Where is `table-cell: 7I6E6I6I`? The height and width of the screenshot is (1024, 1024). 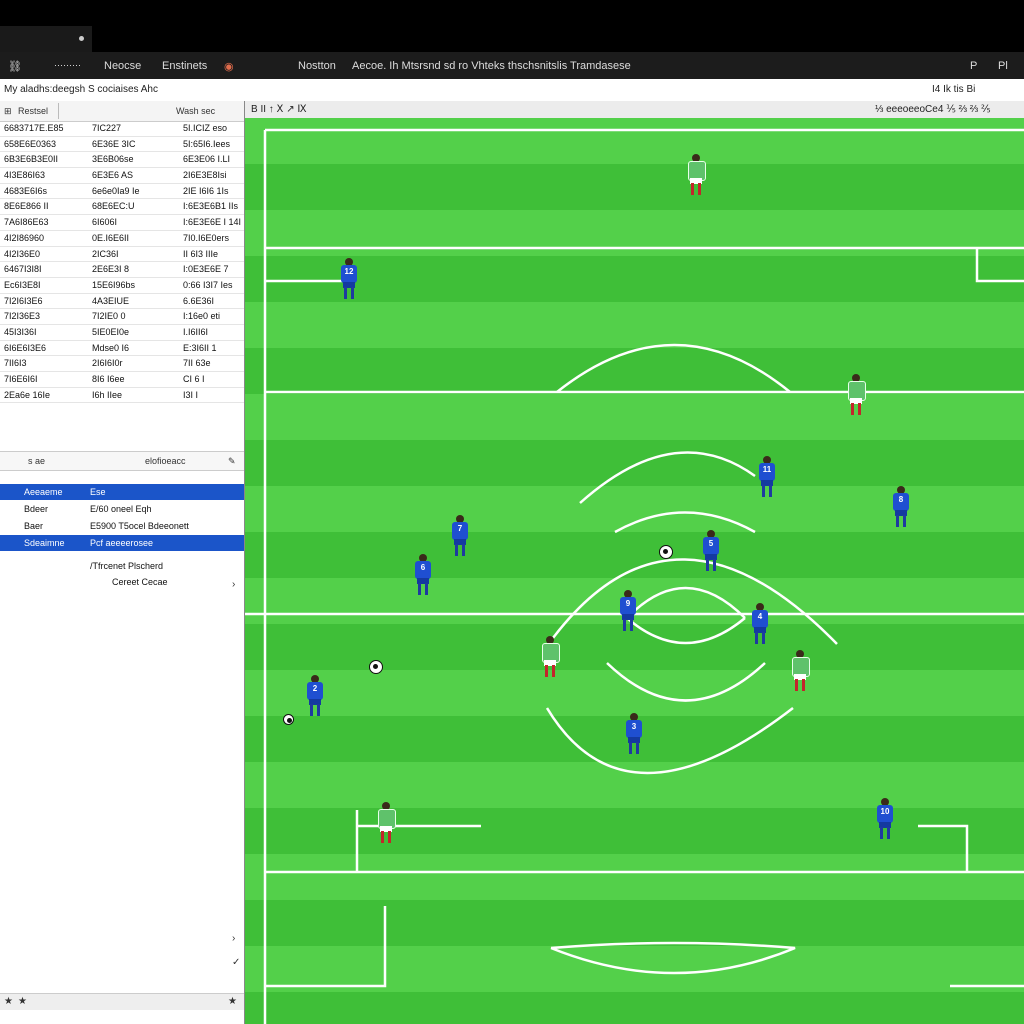 table-cell: 7I6E6I6I is located at coordinates (21, 379).